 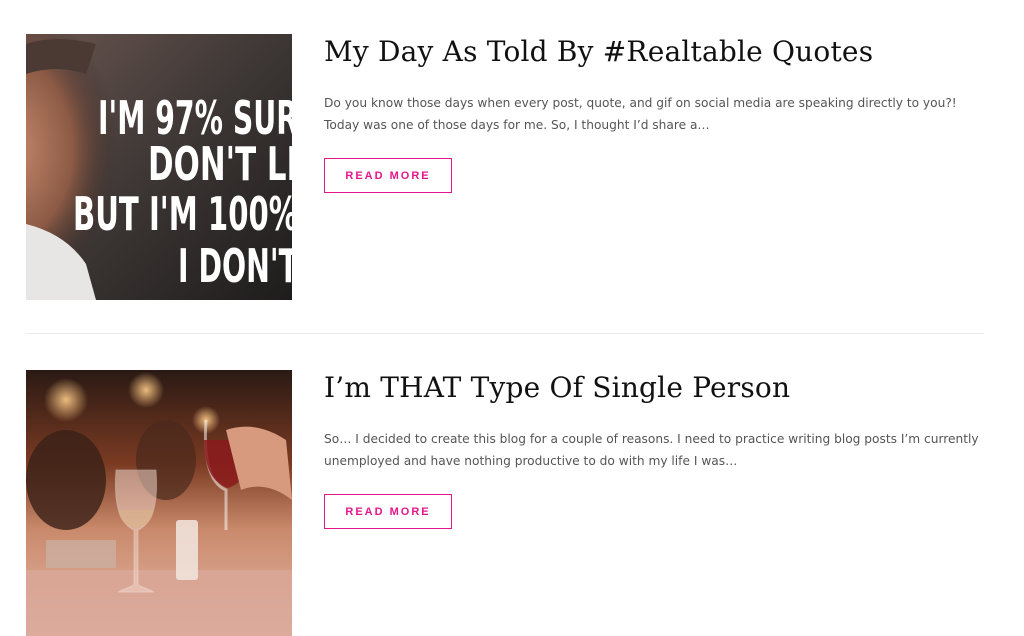 What do you see at coordinates (654, 388) in the screenshot?
I see `post-title: I’m THAT Type Of Single Person` at bounding box center [654, 388].